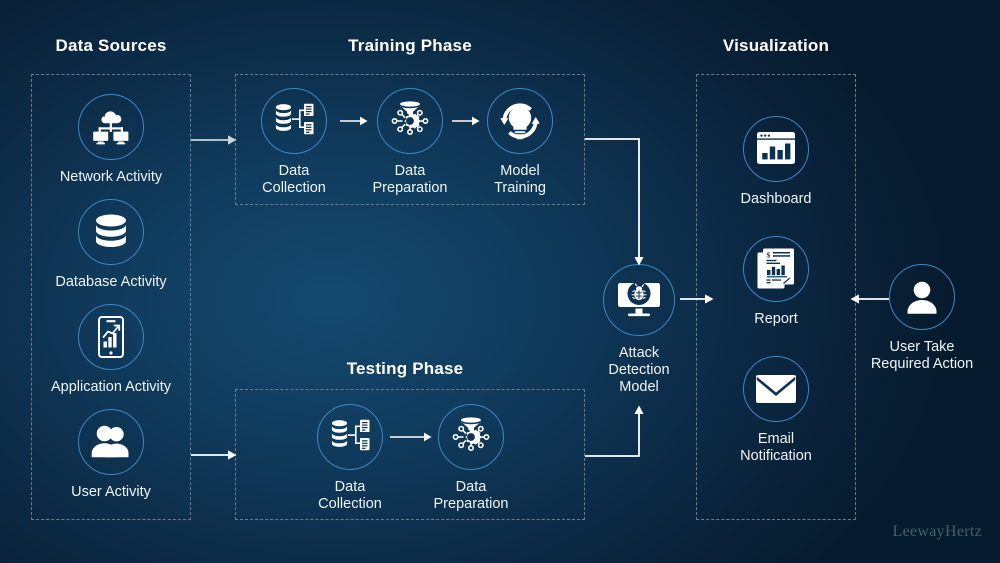 The height and width of the screenshot is (563, 1000). I want to click on node-testing-data-collection: Data Collection, so click(350, 458).